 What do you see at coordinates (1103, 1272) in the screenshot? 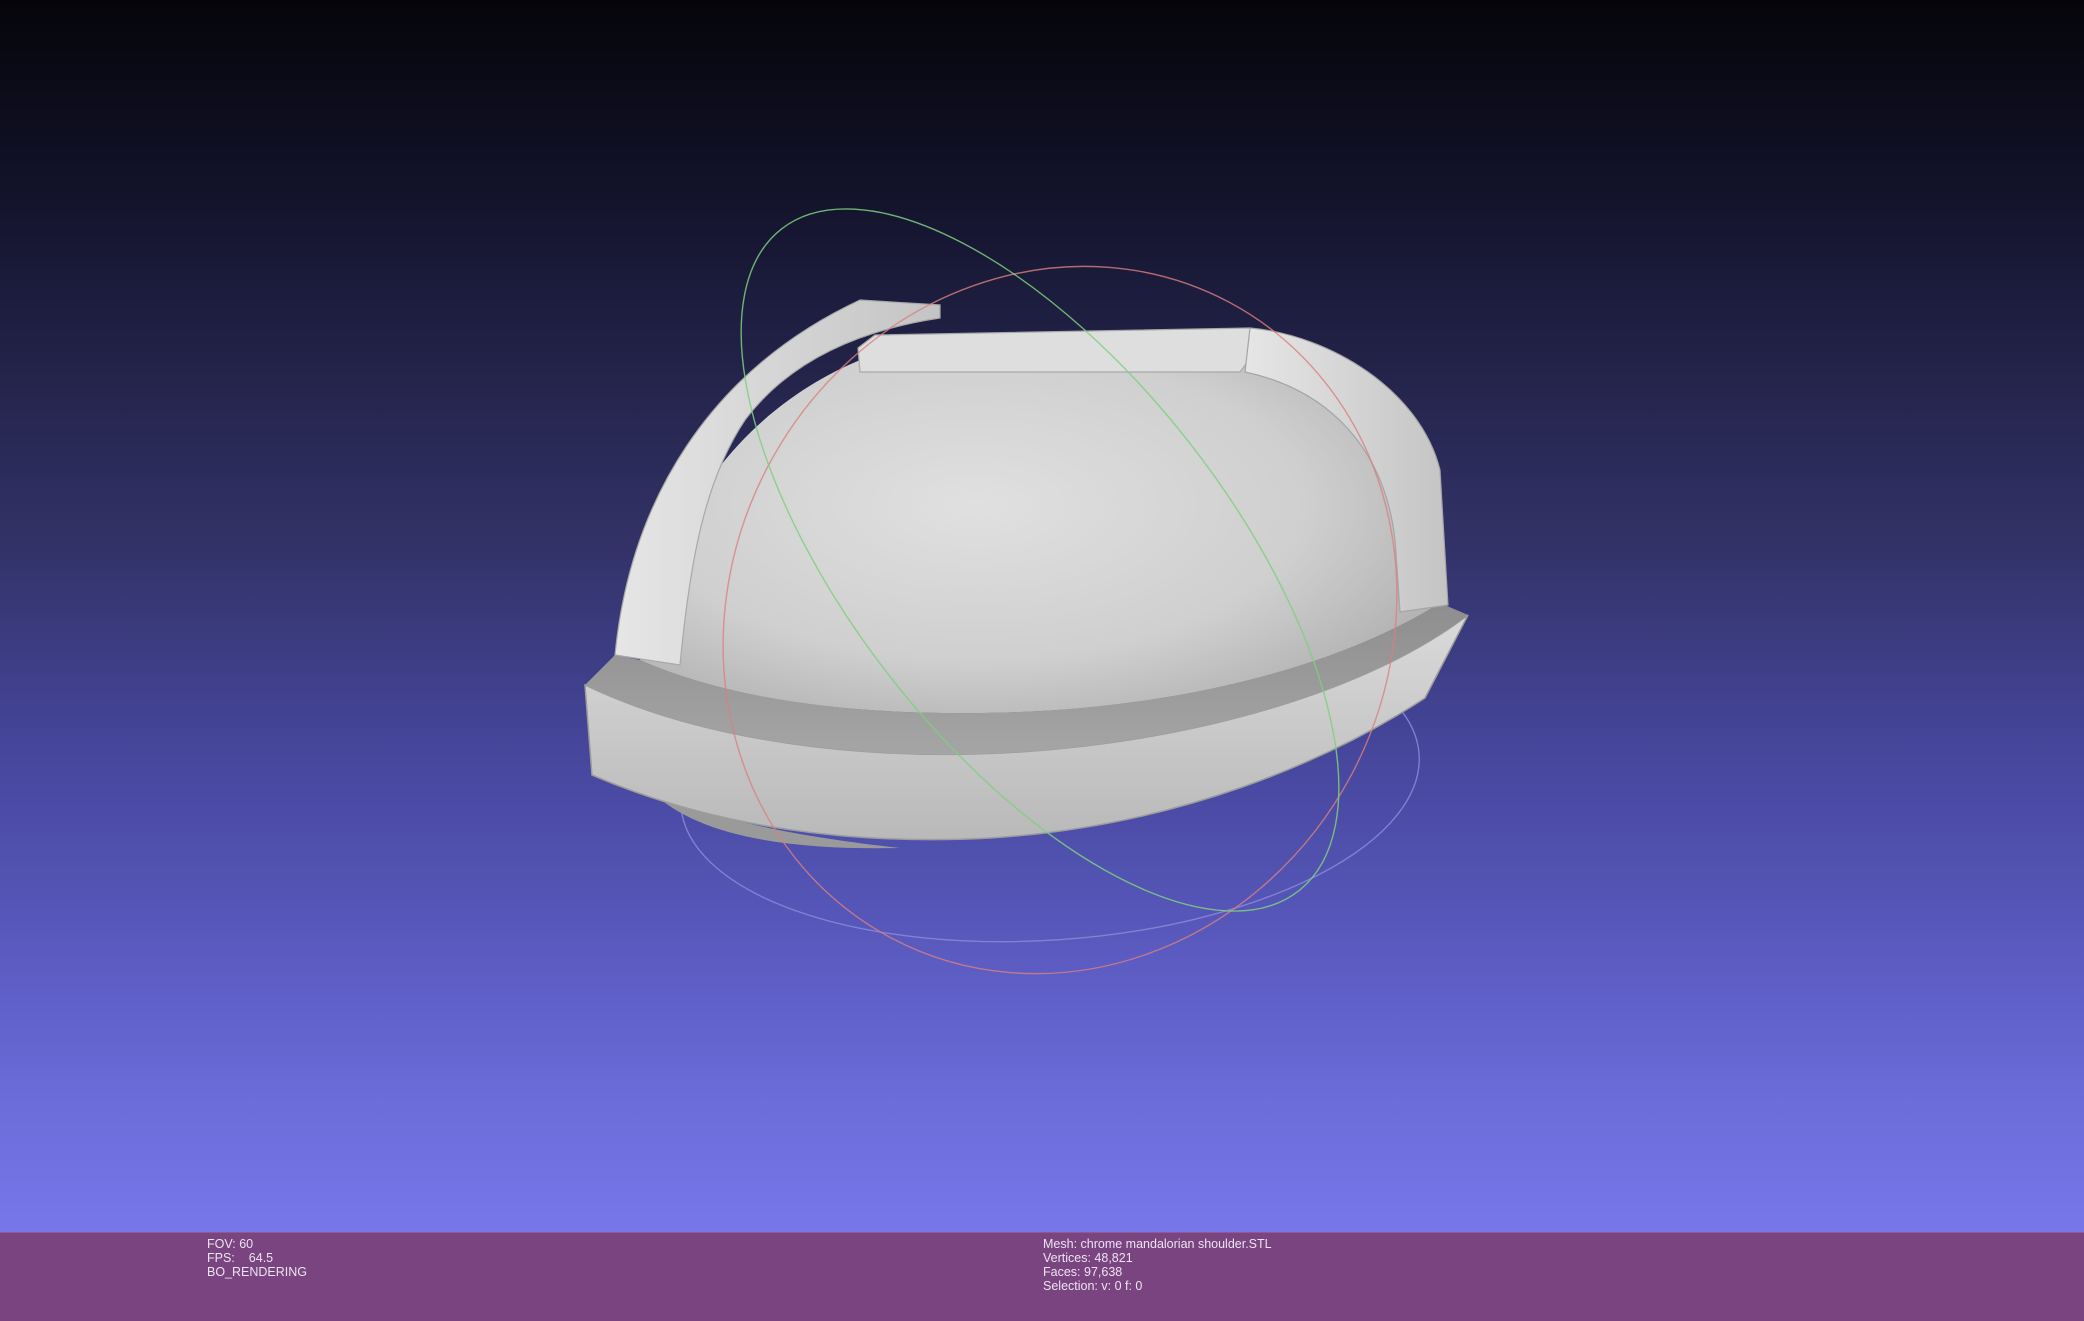
I see `faces-value: 97,638` at bounding box center [1103, 1272].